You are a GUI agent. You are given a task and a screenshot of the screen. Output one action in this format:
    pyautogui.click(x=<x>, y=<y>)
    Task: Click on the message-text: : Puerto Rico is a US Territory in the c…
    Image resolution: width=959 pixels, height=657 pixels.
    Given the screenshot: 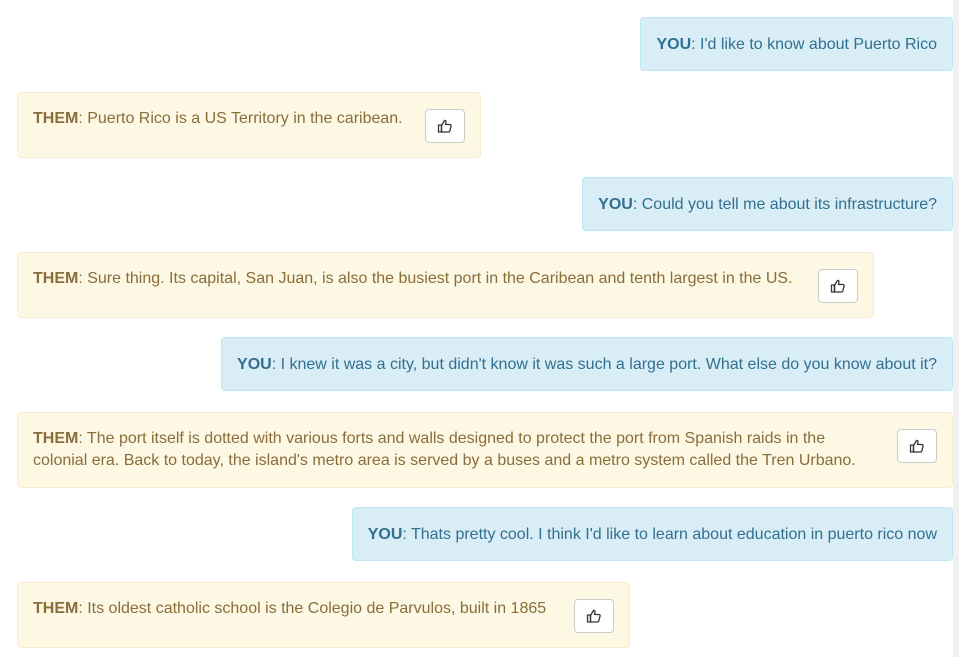 What is the action you would take?
    pyautogui.click(x=240, y=118)
    